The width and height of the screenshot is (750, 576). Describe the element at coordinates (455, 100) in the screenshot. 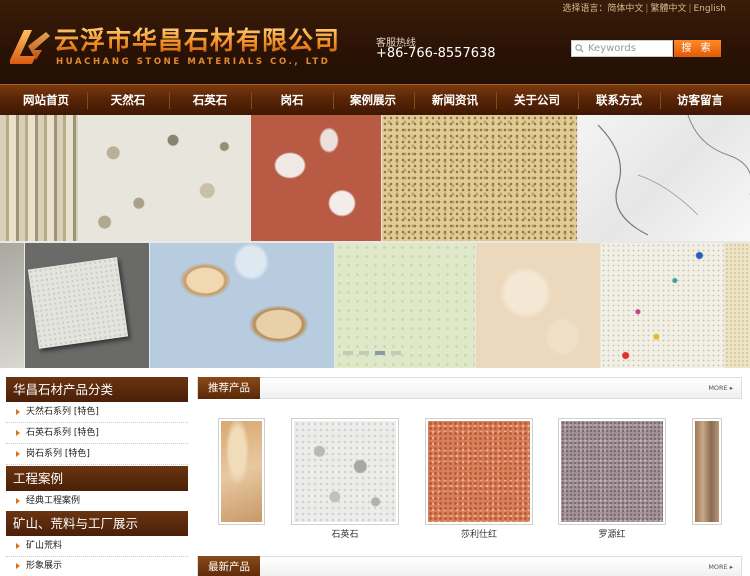

I see `nav-news: 新闻资讯` at that location.